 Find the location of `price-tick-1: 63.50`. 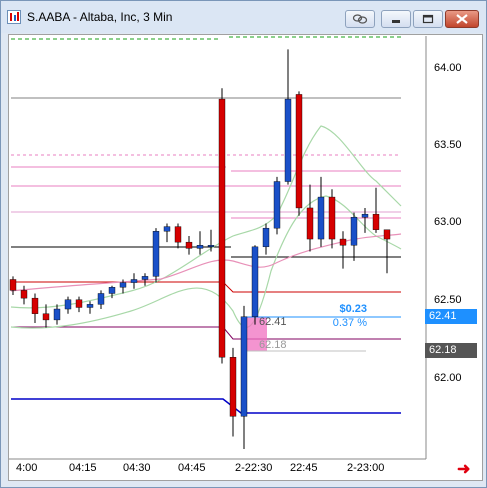

price-tick-1: 63.50 is located at coordinates (448, 145).